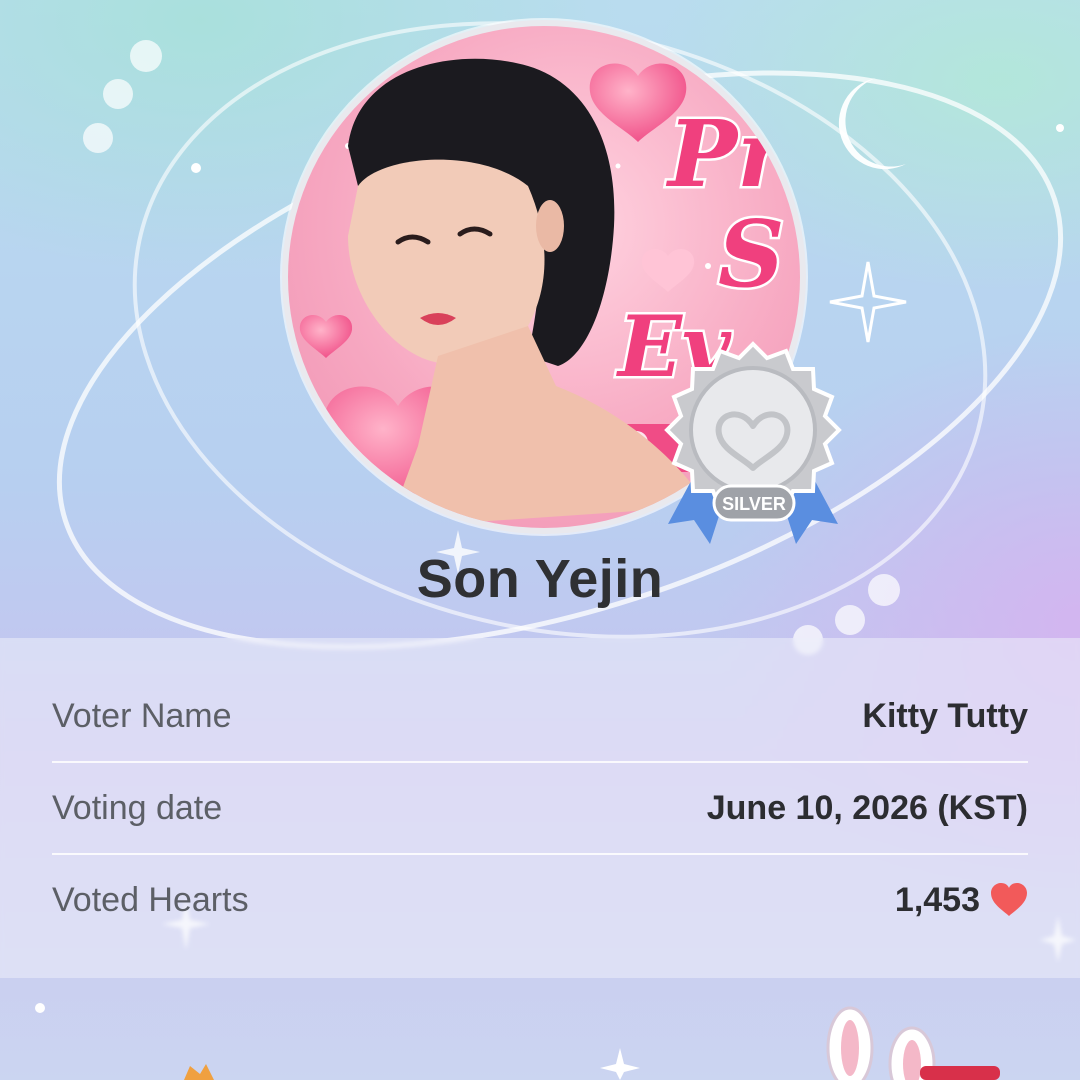 Image resolution: width=1080 pixels, height=1080 pixels. I want to click on voter-name-text: Kitty Tutty, so click(945, 715).